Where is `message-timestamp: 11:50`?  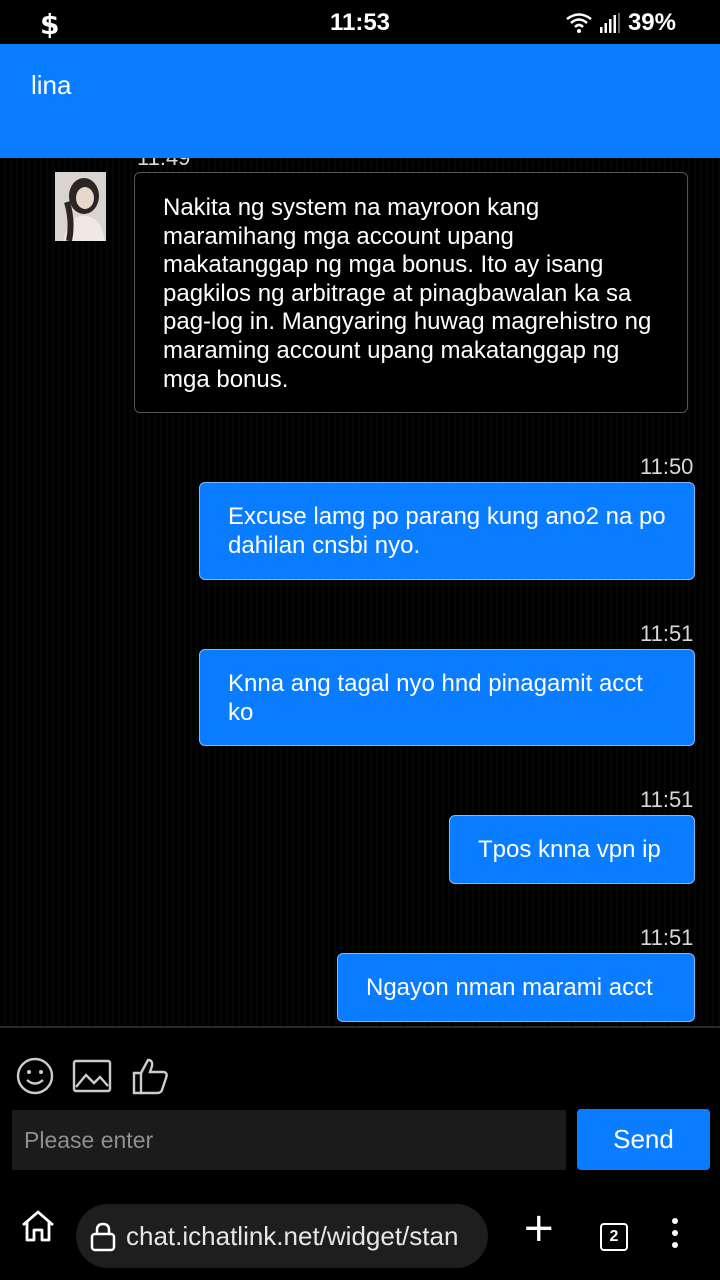
message-timestamp: 11:50 is located at coordinates (667, 466).